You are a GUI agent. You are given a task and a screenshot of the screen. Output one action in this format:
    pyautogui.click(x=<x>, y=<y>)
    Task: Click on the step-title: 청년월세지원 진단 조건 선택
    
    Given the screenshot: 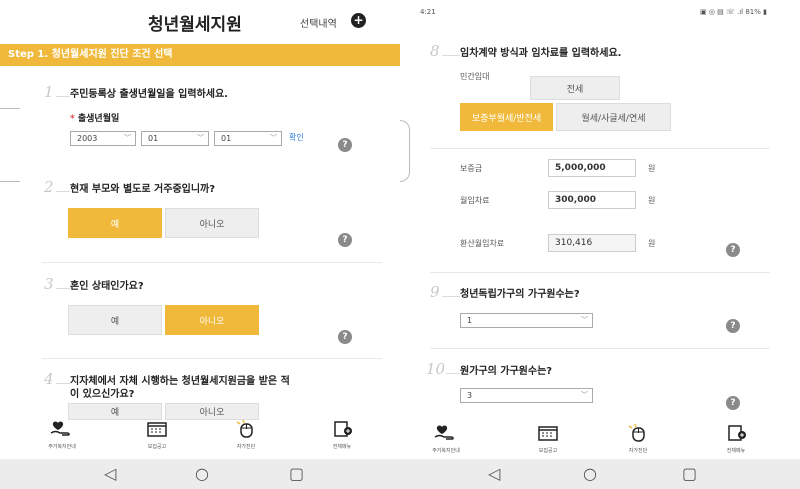 What is the action you would take?
    pyautogui.click(x=112, y=54)
    